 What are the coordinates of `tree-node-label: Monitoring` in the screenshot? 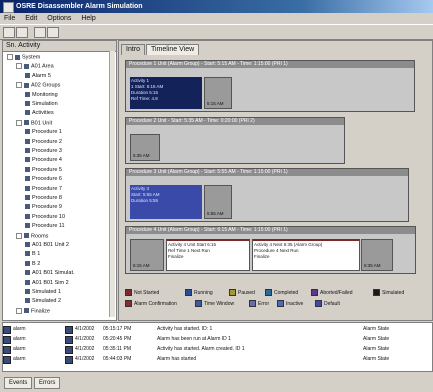 It's located at (45, 94).